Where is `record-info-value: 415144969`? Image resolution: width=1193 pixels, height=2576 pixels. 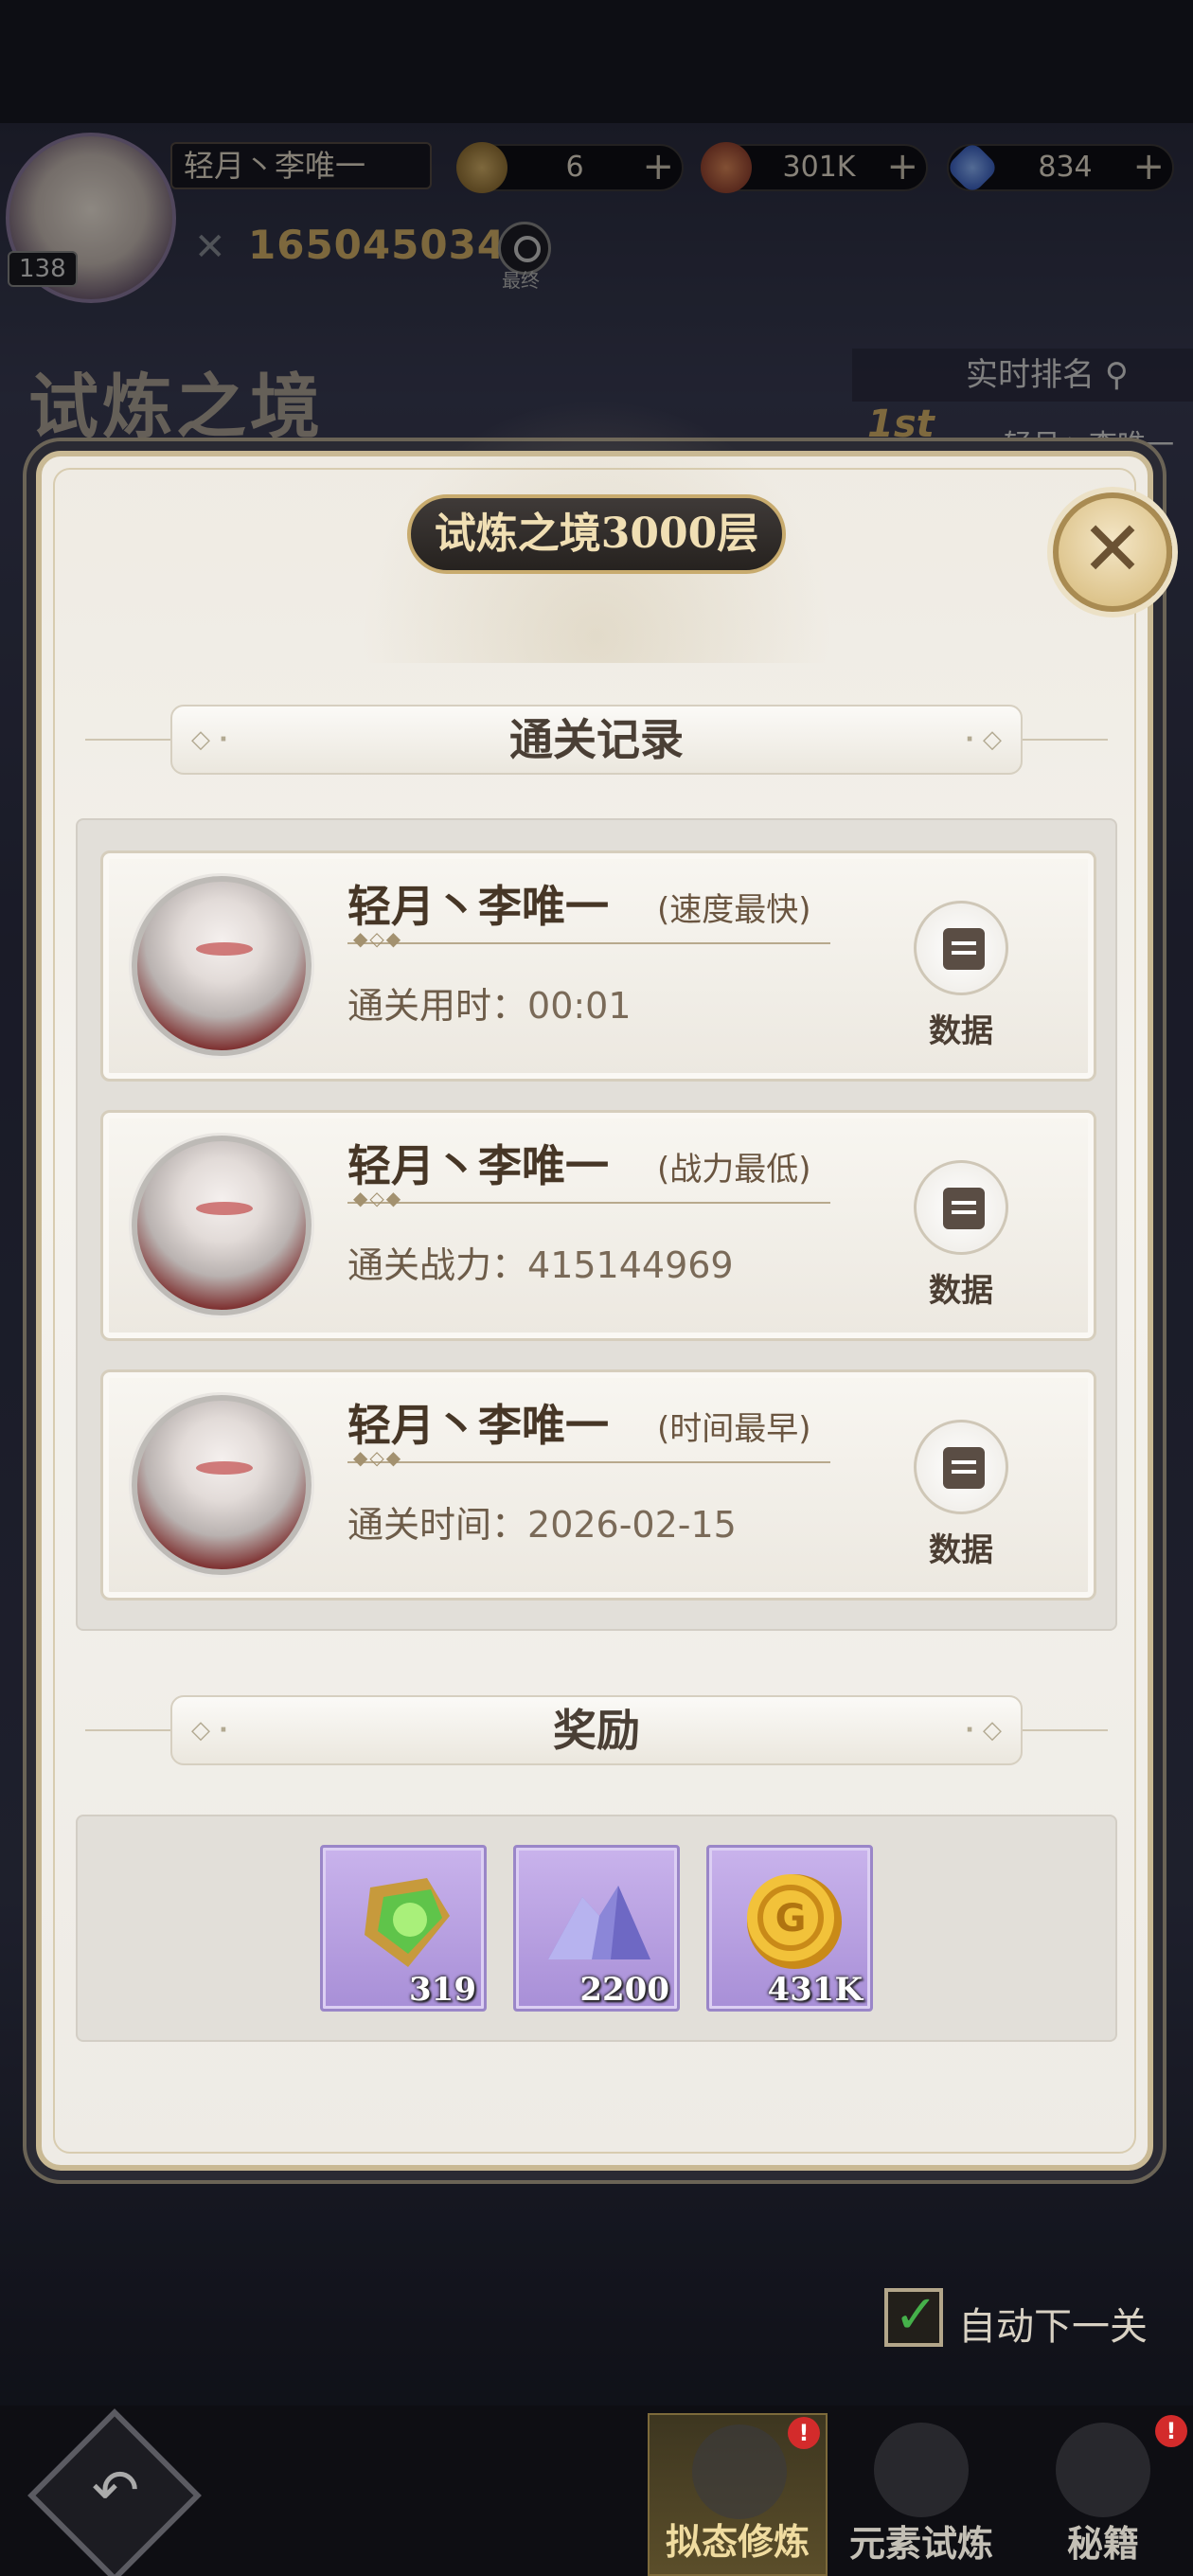
record-info-value: 415144969 is located at coordinates (630, 1265).